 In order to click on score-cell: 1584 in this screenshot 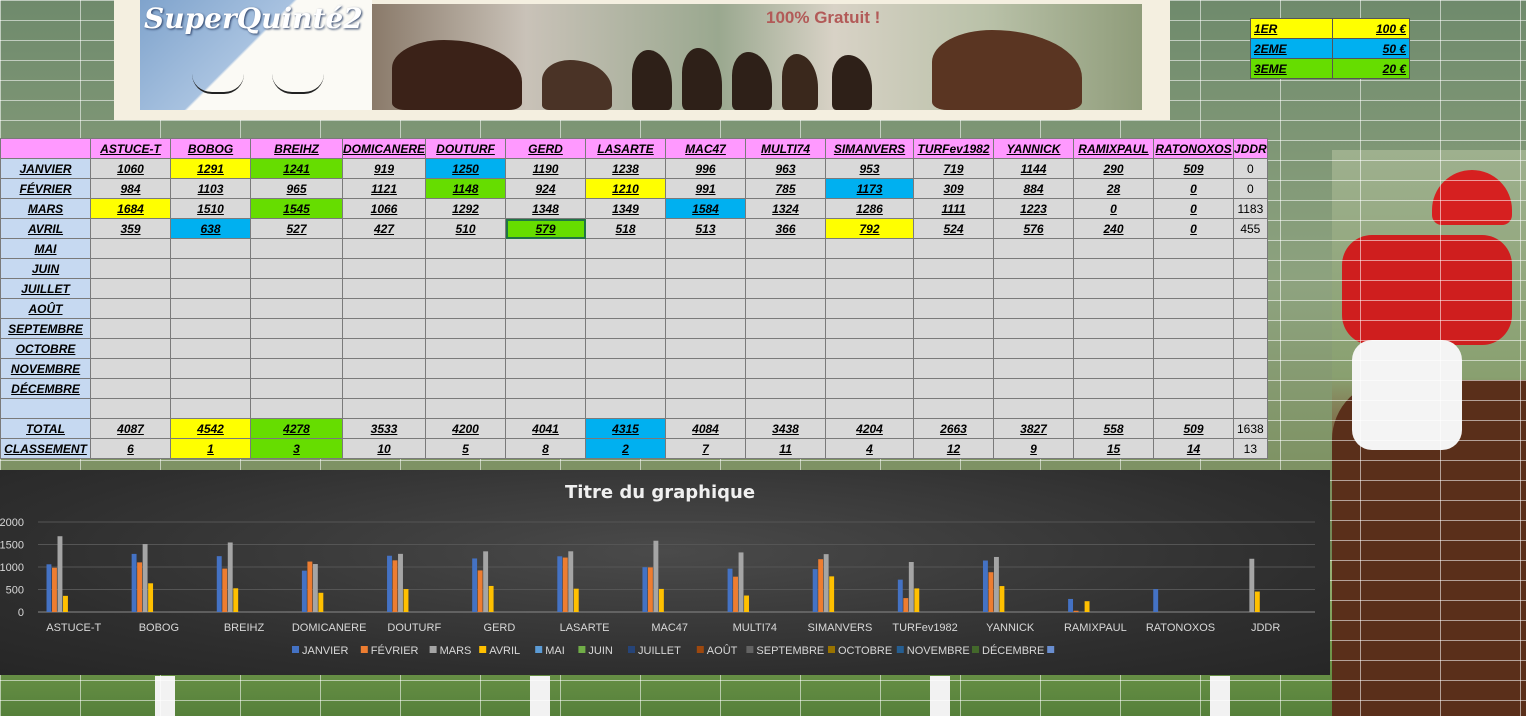, I will do `click(706, 208)`.